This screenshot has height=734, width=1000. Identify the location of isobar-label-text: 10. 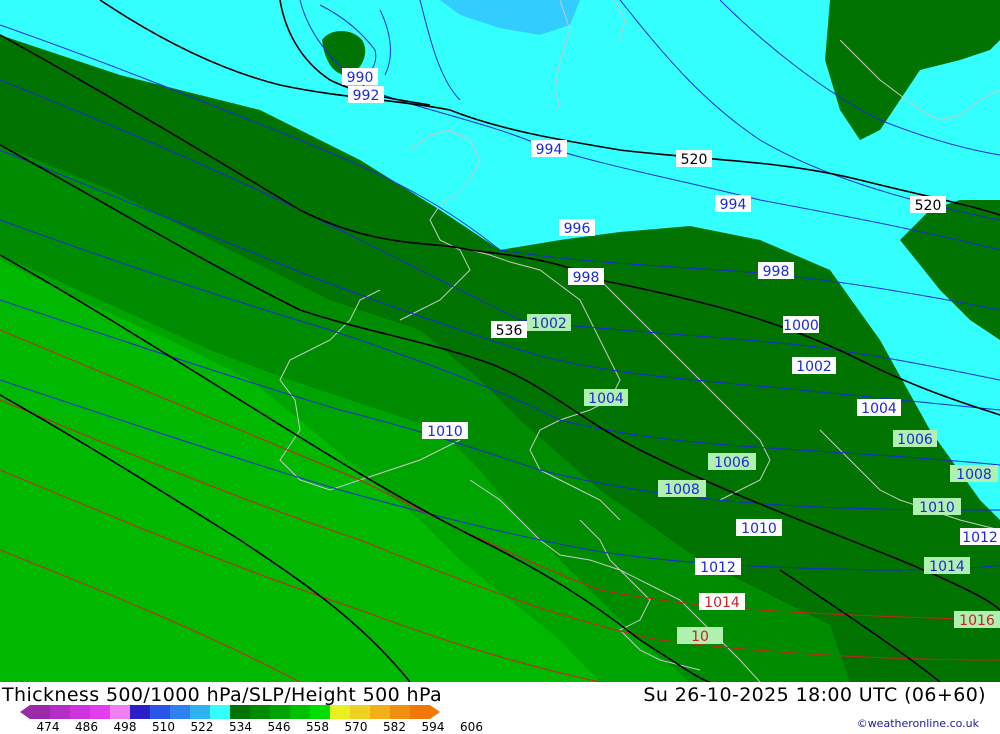
(700, 637).